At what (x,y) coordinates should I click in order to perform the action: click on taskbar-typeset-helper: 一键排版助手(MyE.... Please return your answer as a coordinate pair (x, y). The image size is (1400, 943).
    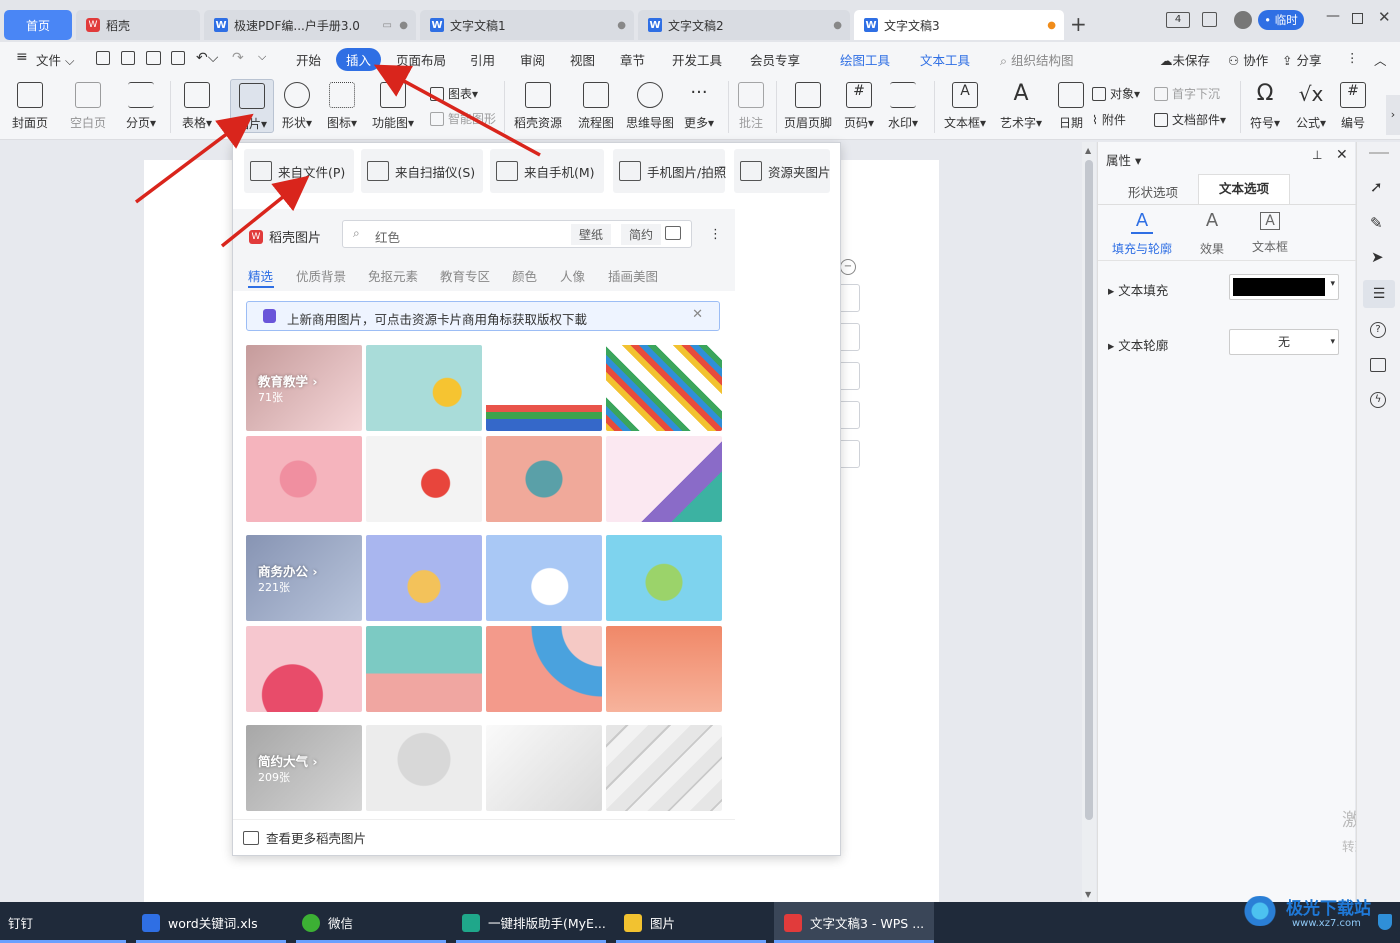
    Looking at the image, I should click on (534, 922).